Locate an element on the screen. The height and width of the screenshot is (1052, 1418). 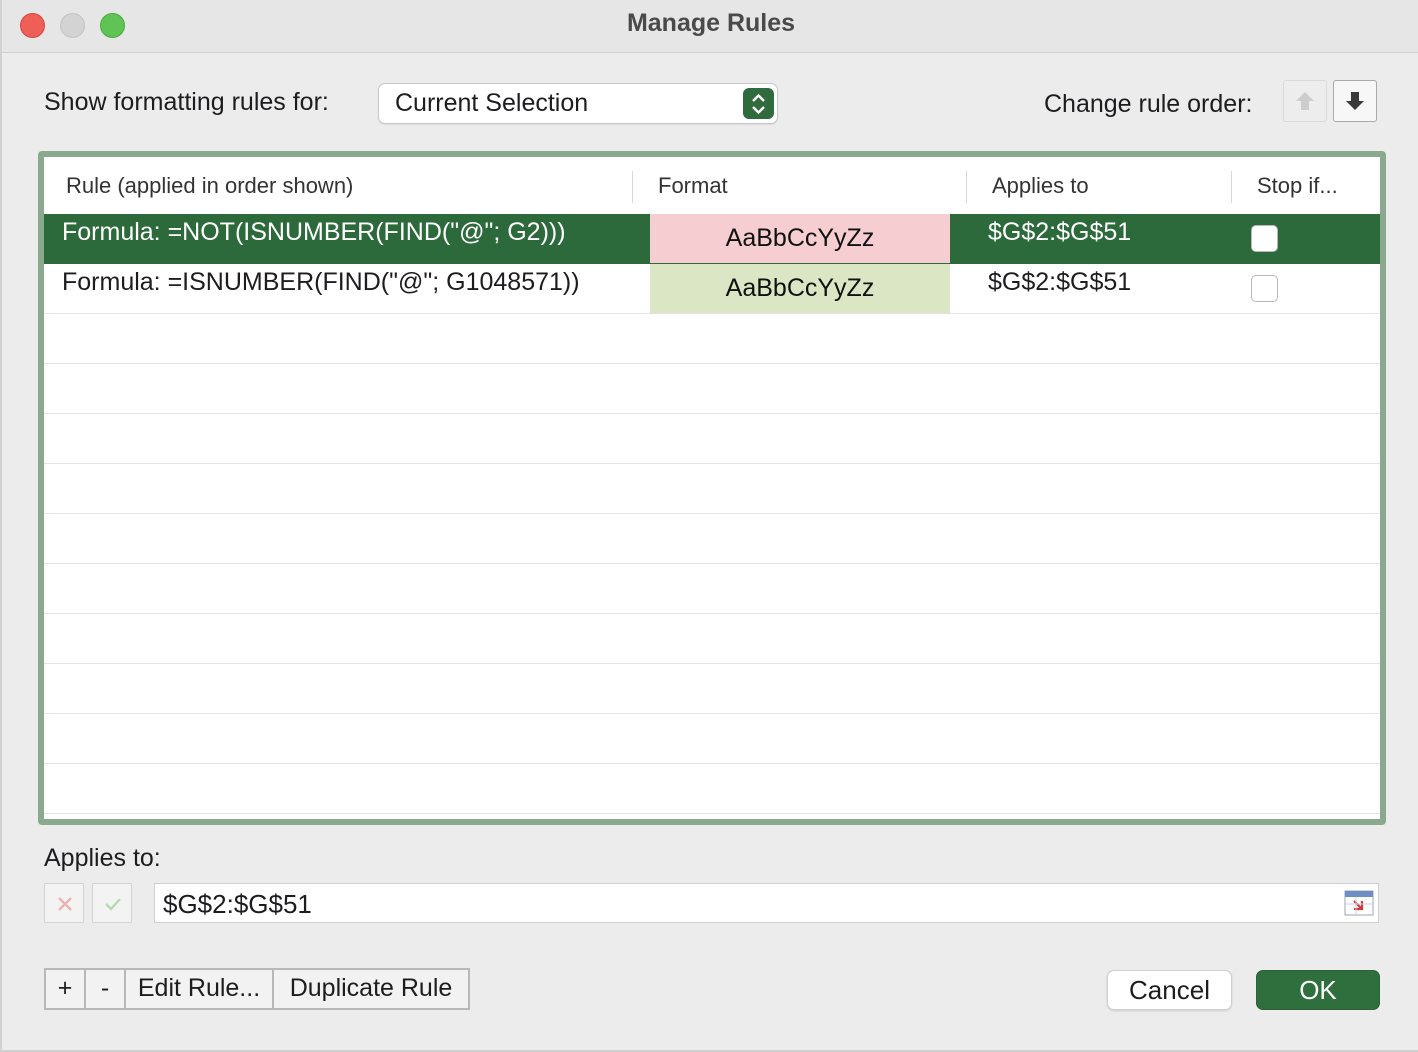
arrow-down-icon is located at coordinates (1355, 101).